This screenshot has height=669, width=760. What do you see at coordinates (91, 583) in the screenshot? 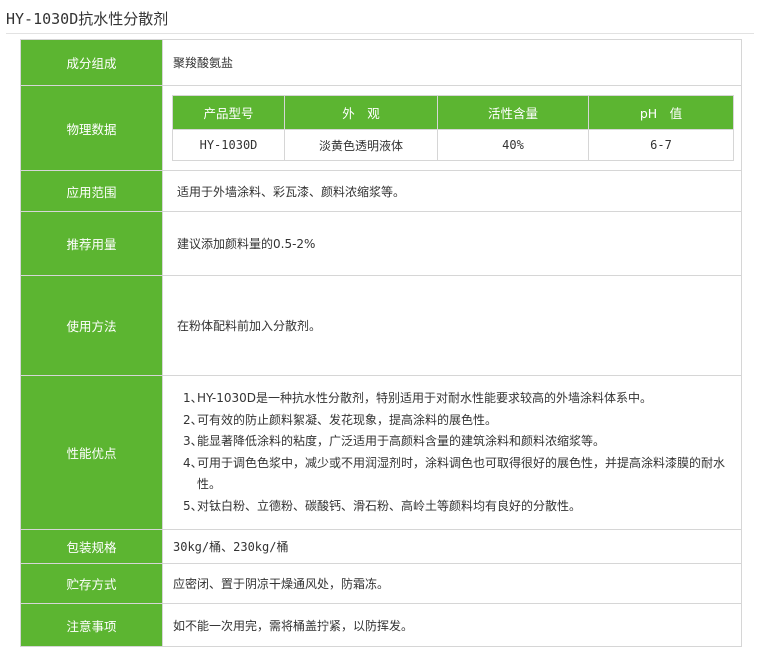
I see `label-storage: 贮存方式` at bounding box center [91, 583].